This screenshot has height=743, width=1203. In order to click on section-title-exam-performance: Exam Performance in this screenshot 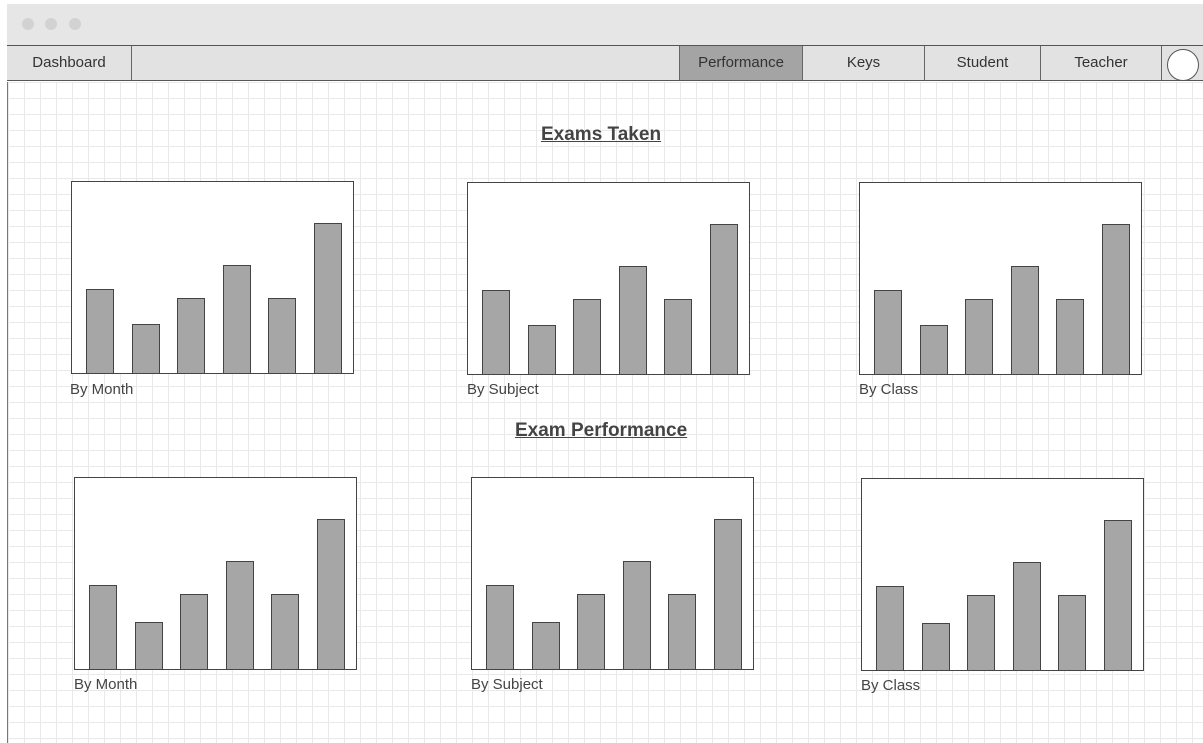, I will do `click(601, 430)`.